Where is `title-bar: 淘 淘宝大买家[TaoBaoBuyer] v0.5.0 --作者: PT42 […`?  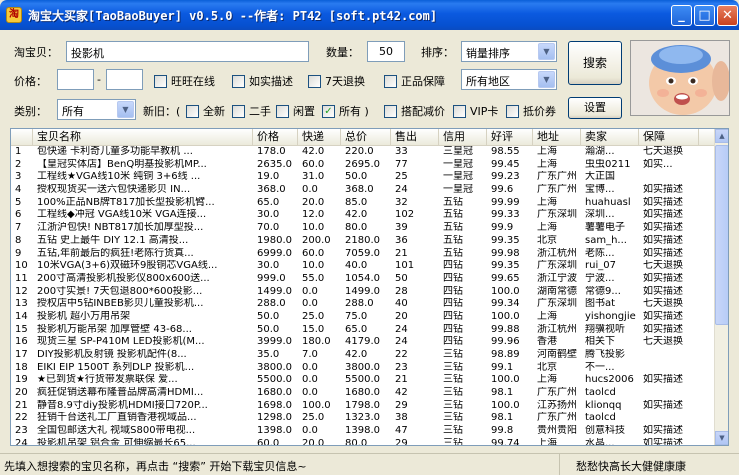
title-bar: 淘 淘宝大买家[TaoBaoBuyer] v0.5.0 --作者: PT42 [… is located at coordinates (369, 15).